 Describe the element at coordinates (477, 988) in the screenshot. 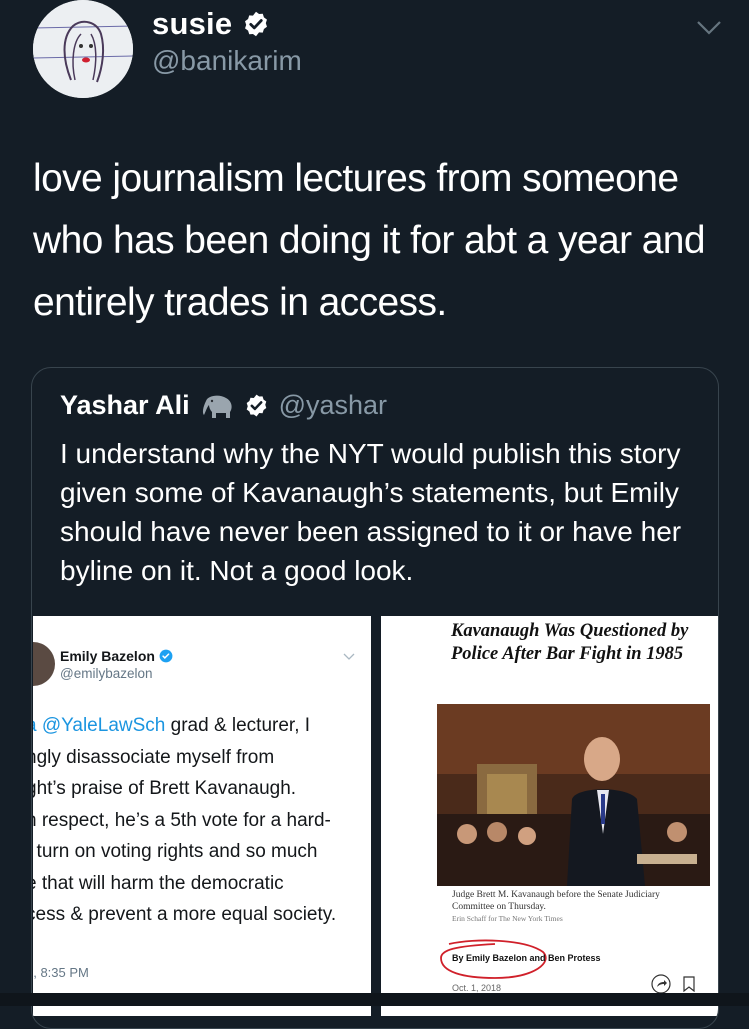

I see `article-date: Oct. 1, 2018` at that location.